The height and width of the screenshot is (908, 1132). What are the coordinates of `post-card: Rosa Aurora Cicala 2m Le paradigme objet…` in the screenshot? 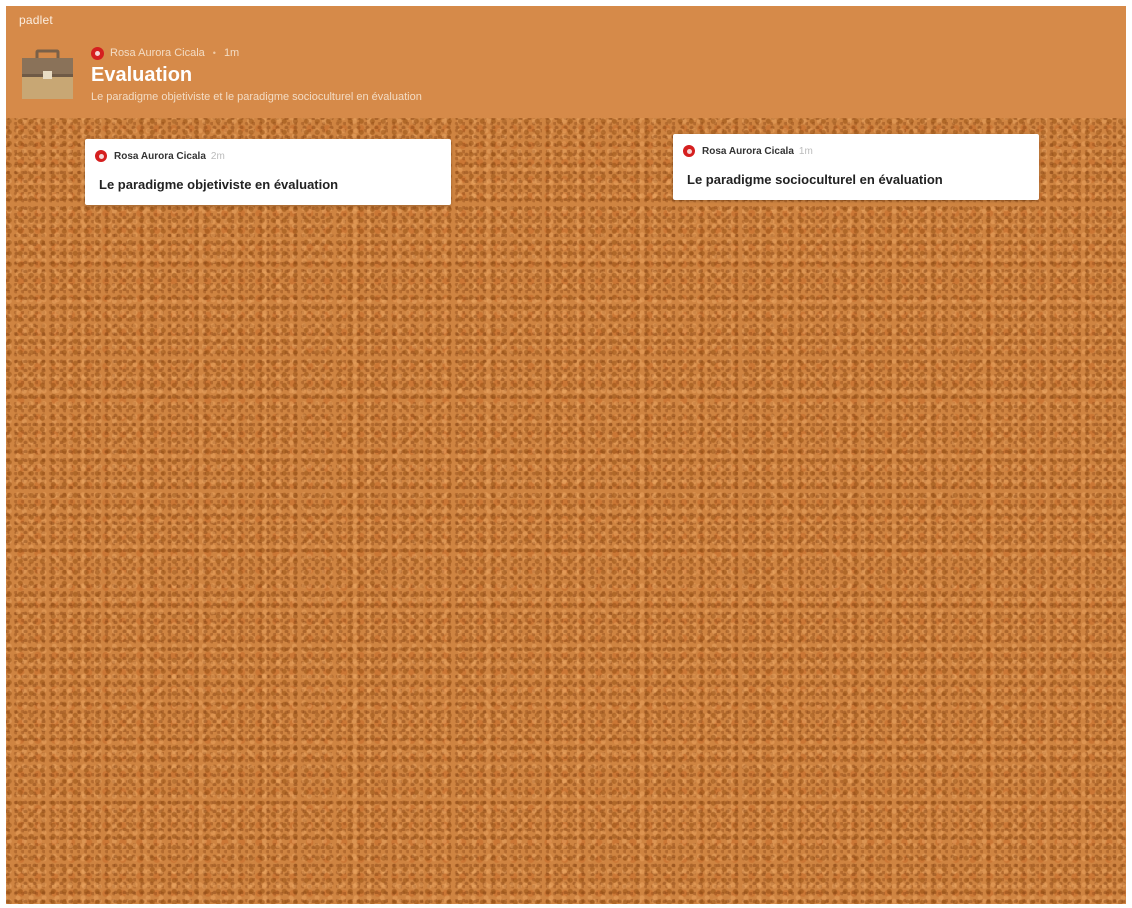 It's located at (268, 172).